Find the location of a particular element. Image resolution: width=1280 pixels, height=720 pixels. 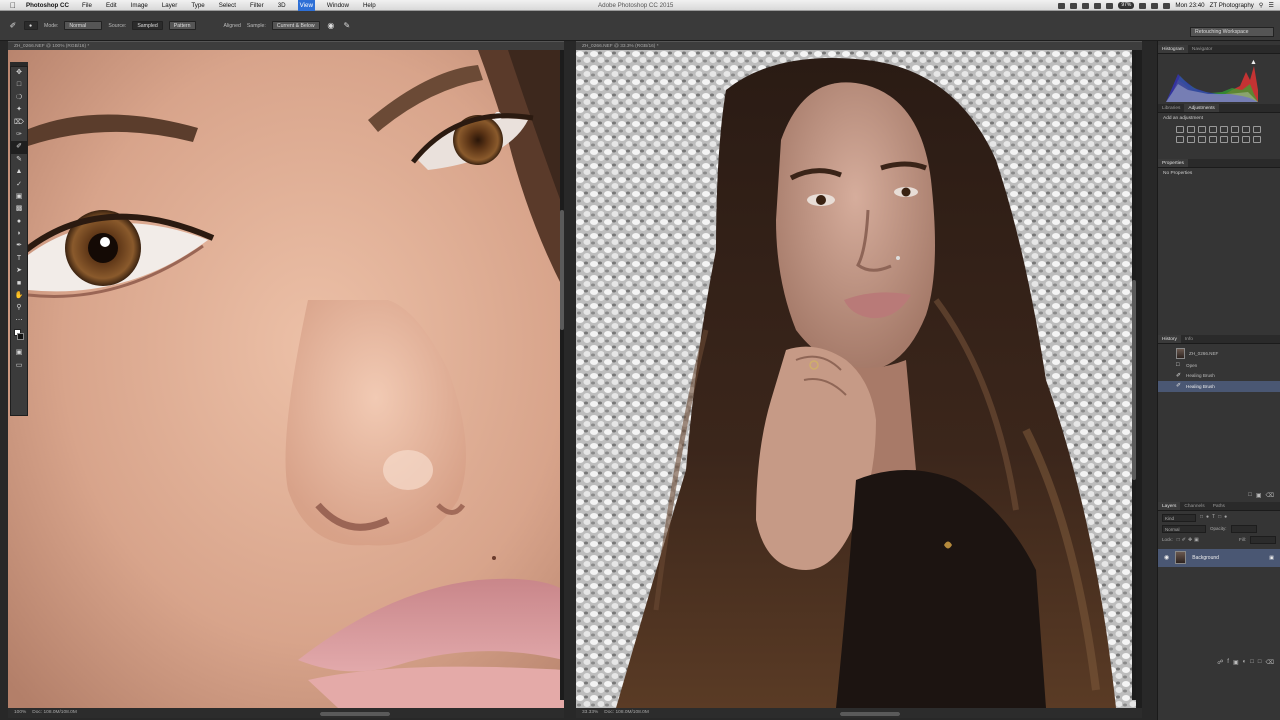

fill-field is located at coordinates (1263, 539).